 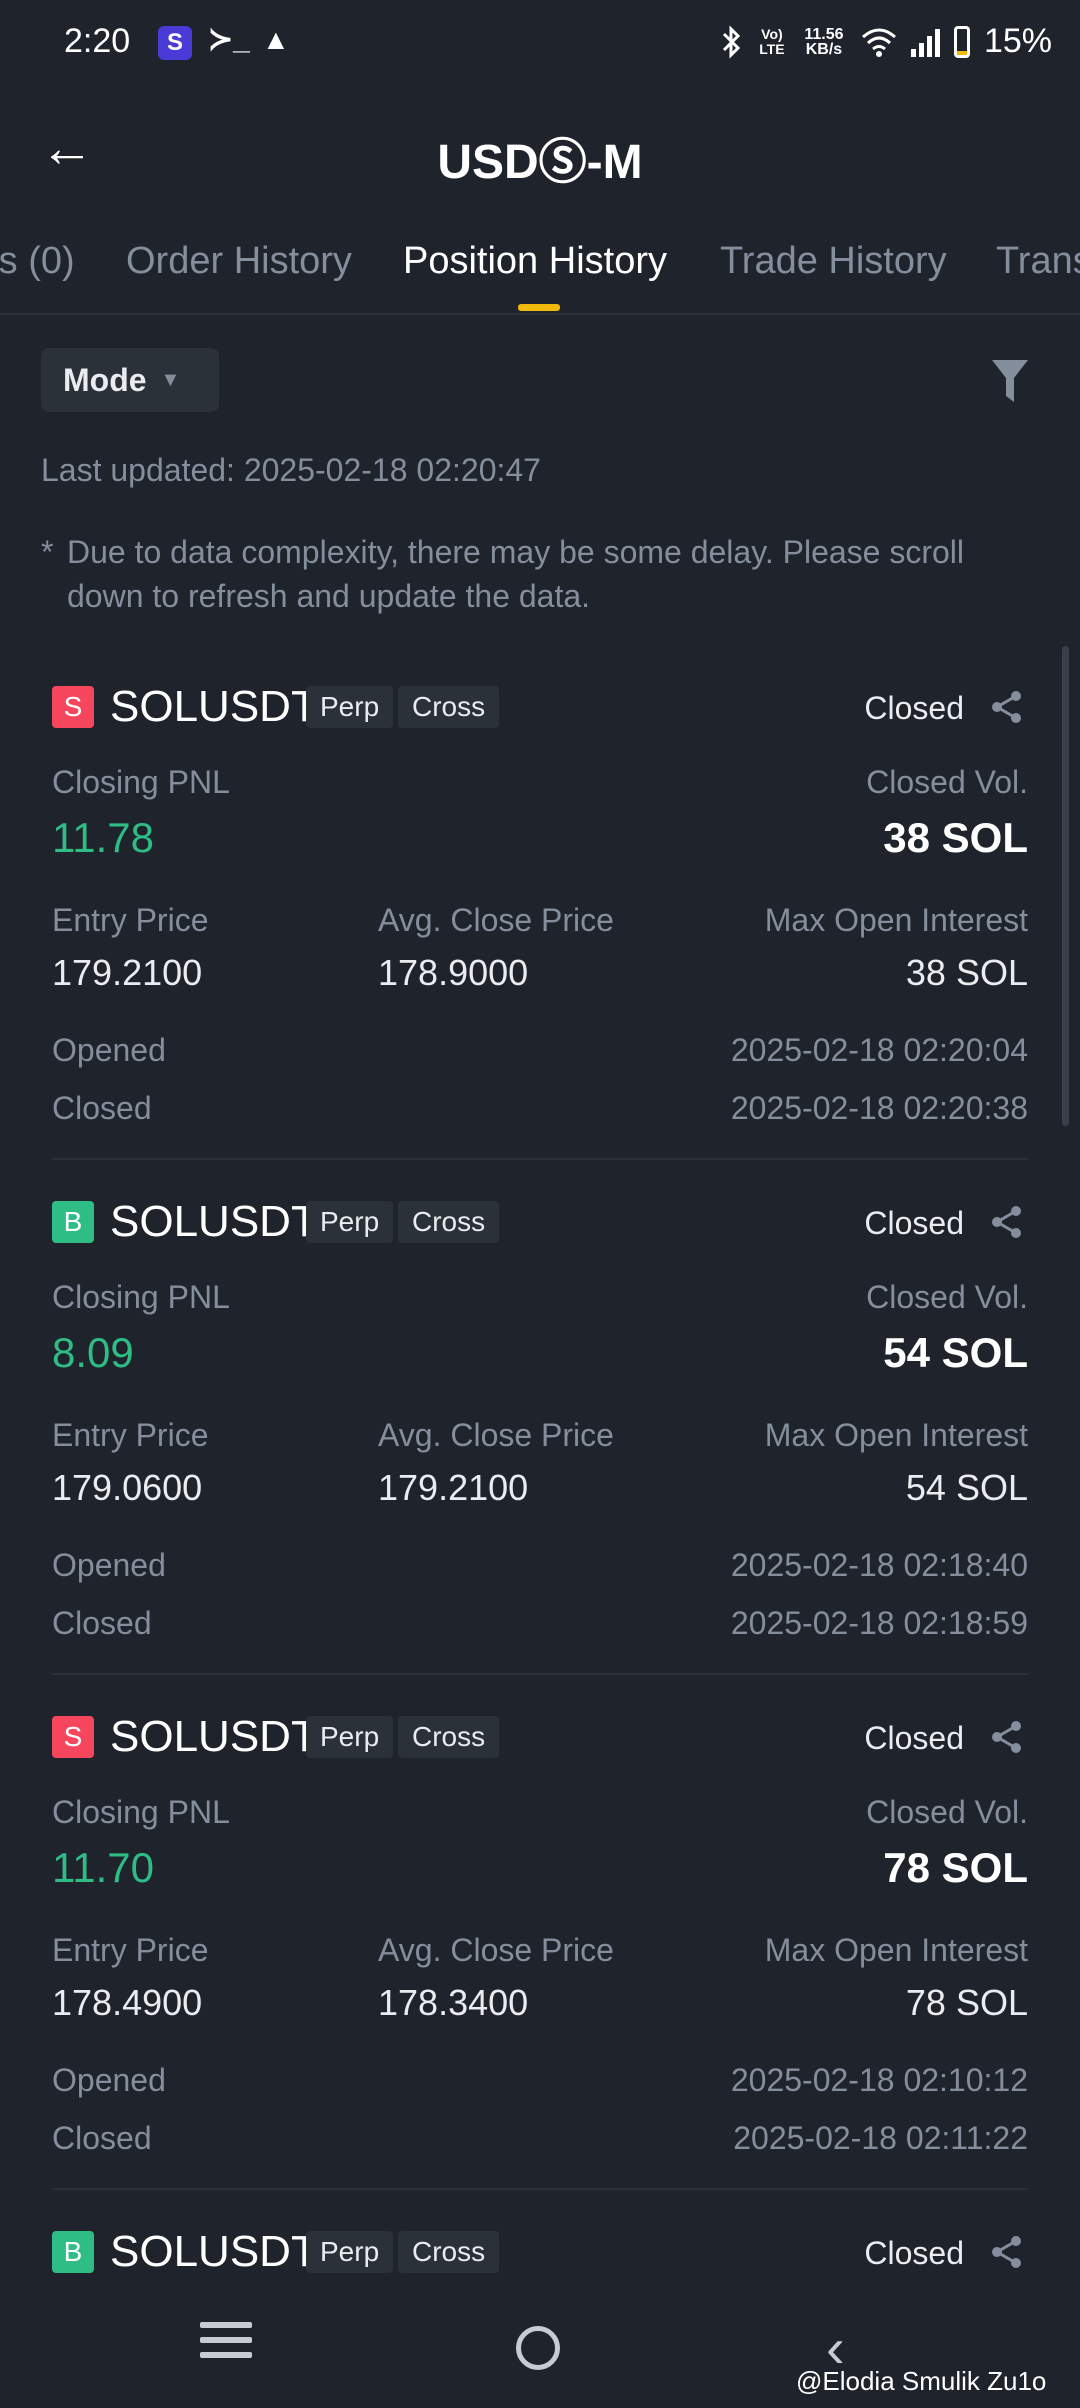 I want to click on signal-icon, so click(x=925, y=42).